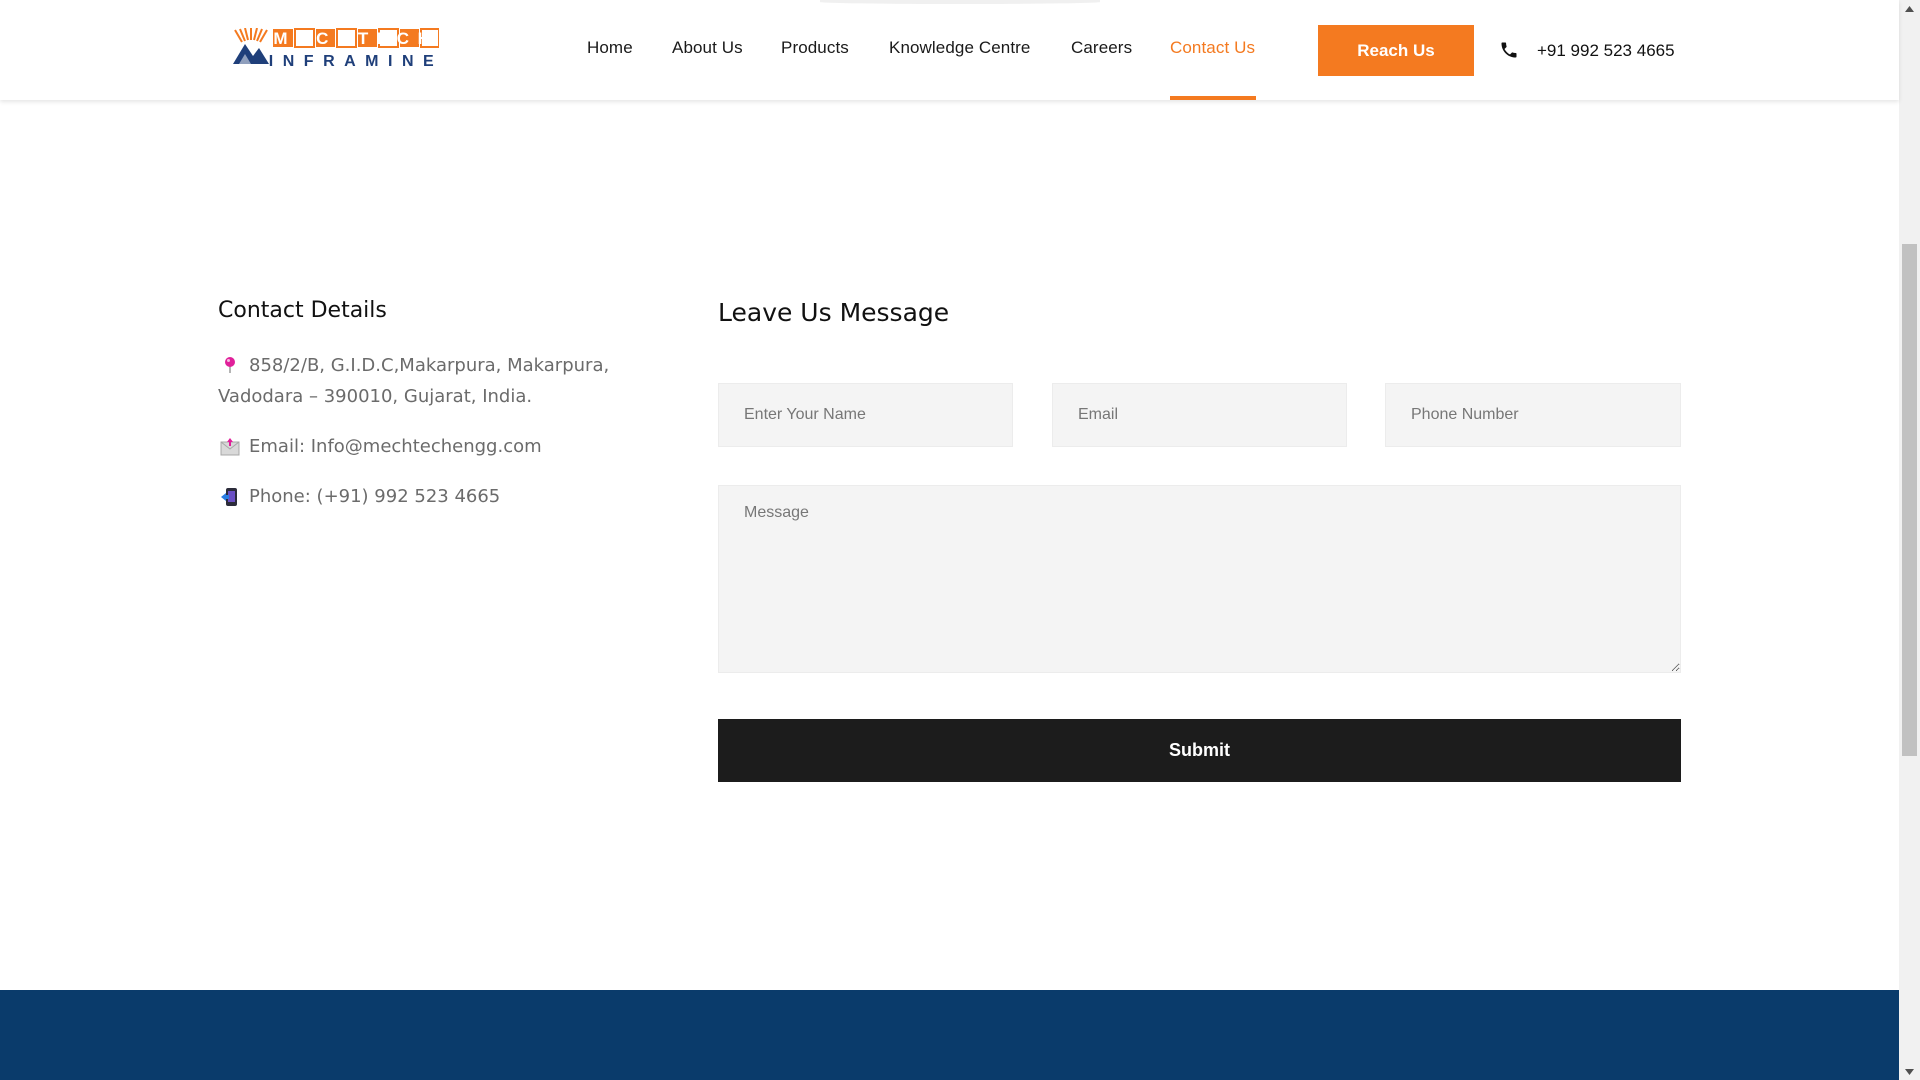 Image resolution: width=1920 pixels, height=1080 pixels. What do you see at coordinates (1909, 500) in the screenshot?
I see `scrollbar-thumb` at bounding box center [1909, 500].